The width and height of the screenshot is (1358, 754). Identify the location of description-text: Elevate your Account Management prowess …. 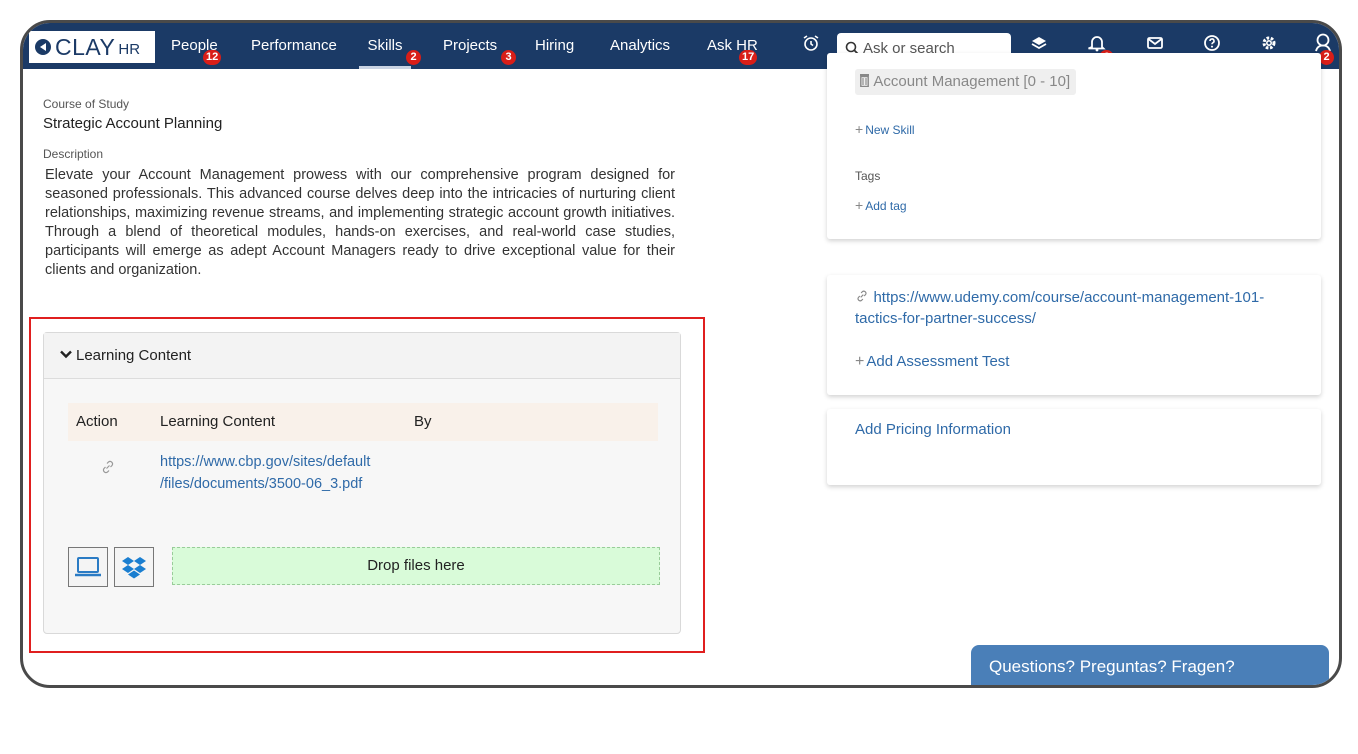
(360, 222).